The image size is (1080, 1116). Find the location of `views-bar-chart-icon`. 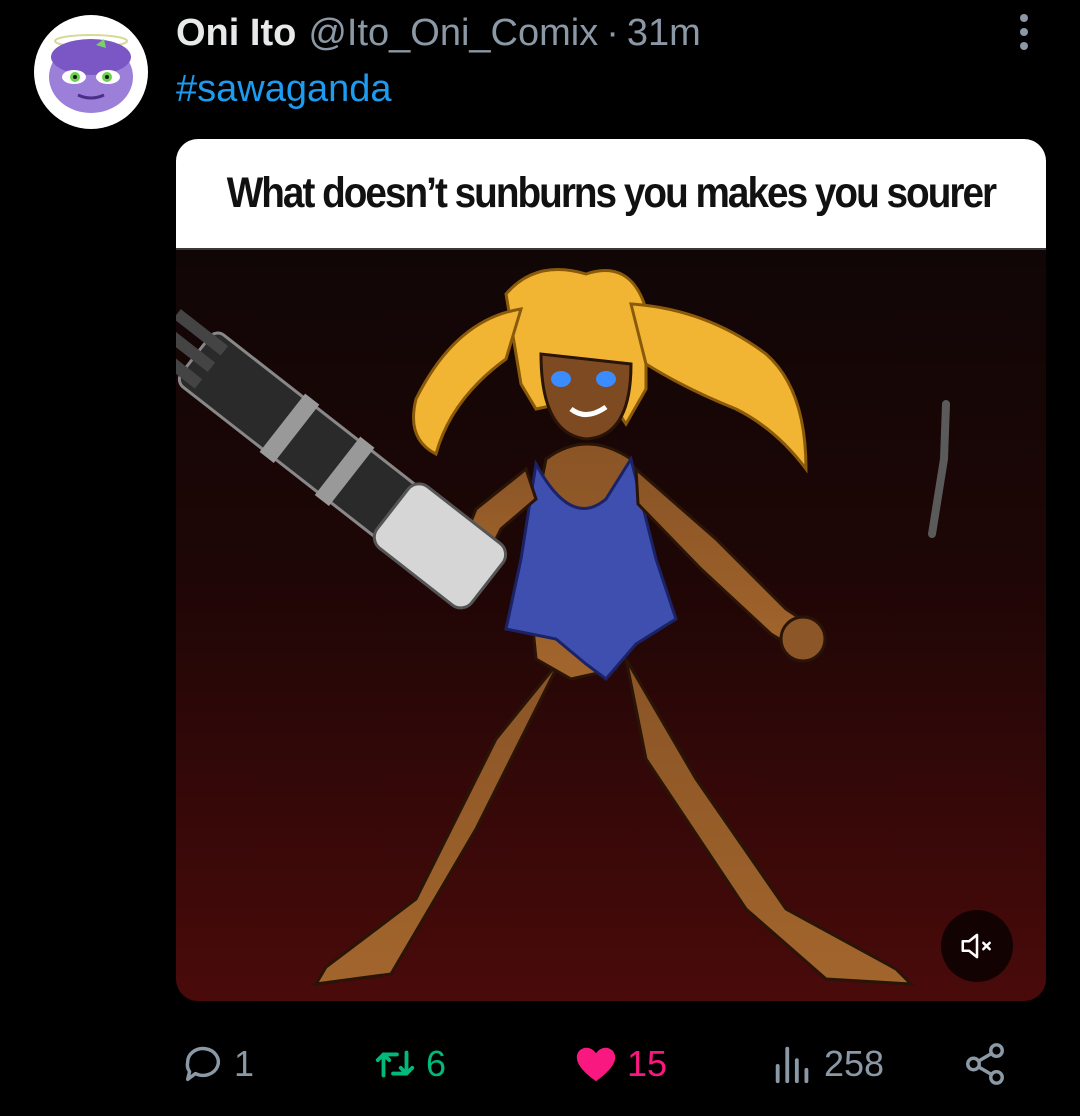

views-bar-chart-icon is located at coordinates (792, 1065).